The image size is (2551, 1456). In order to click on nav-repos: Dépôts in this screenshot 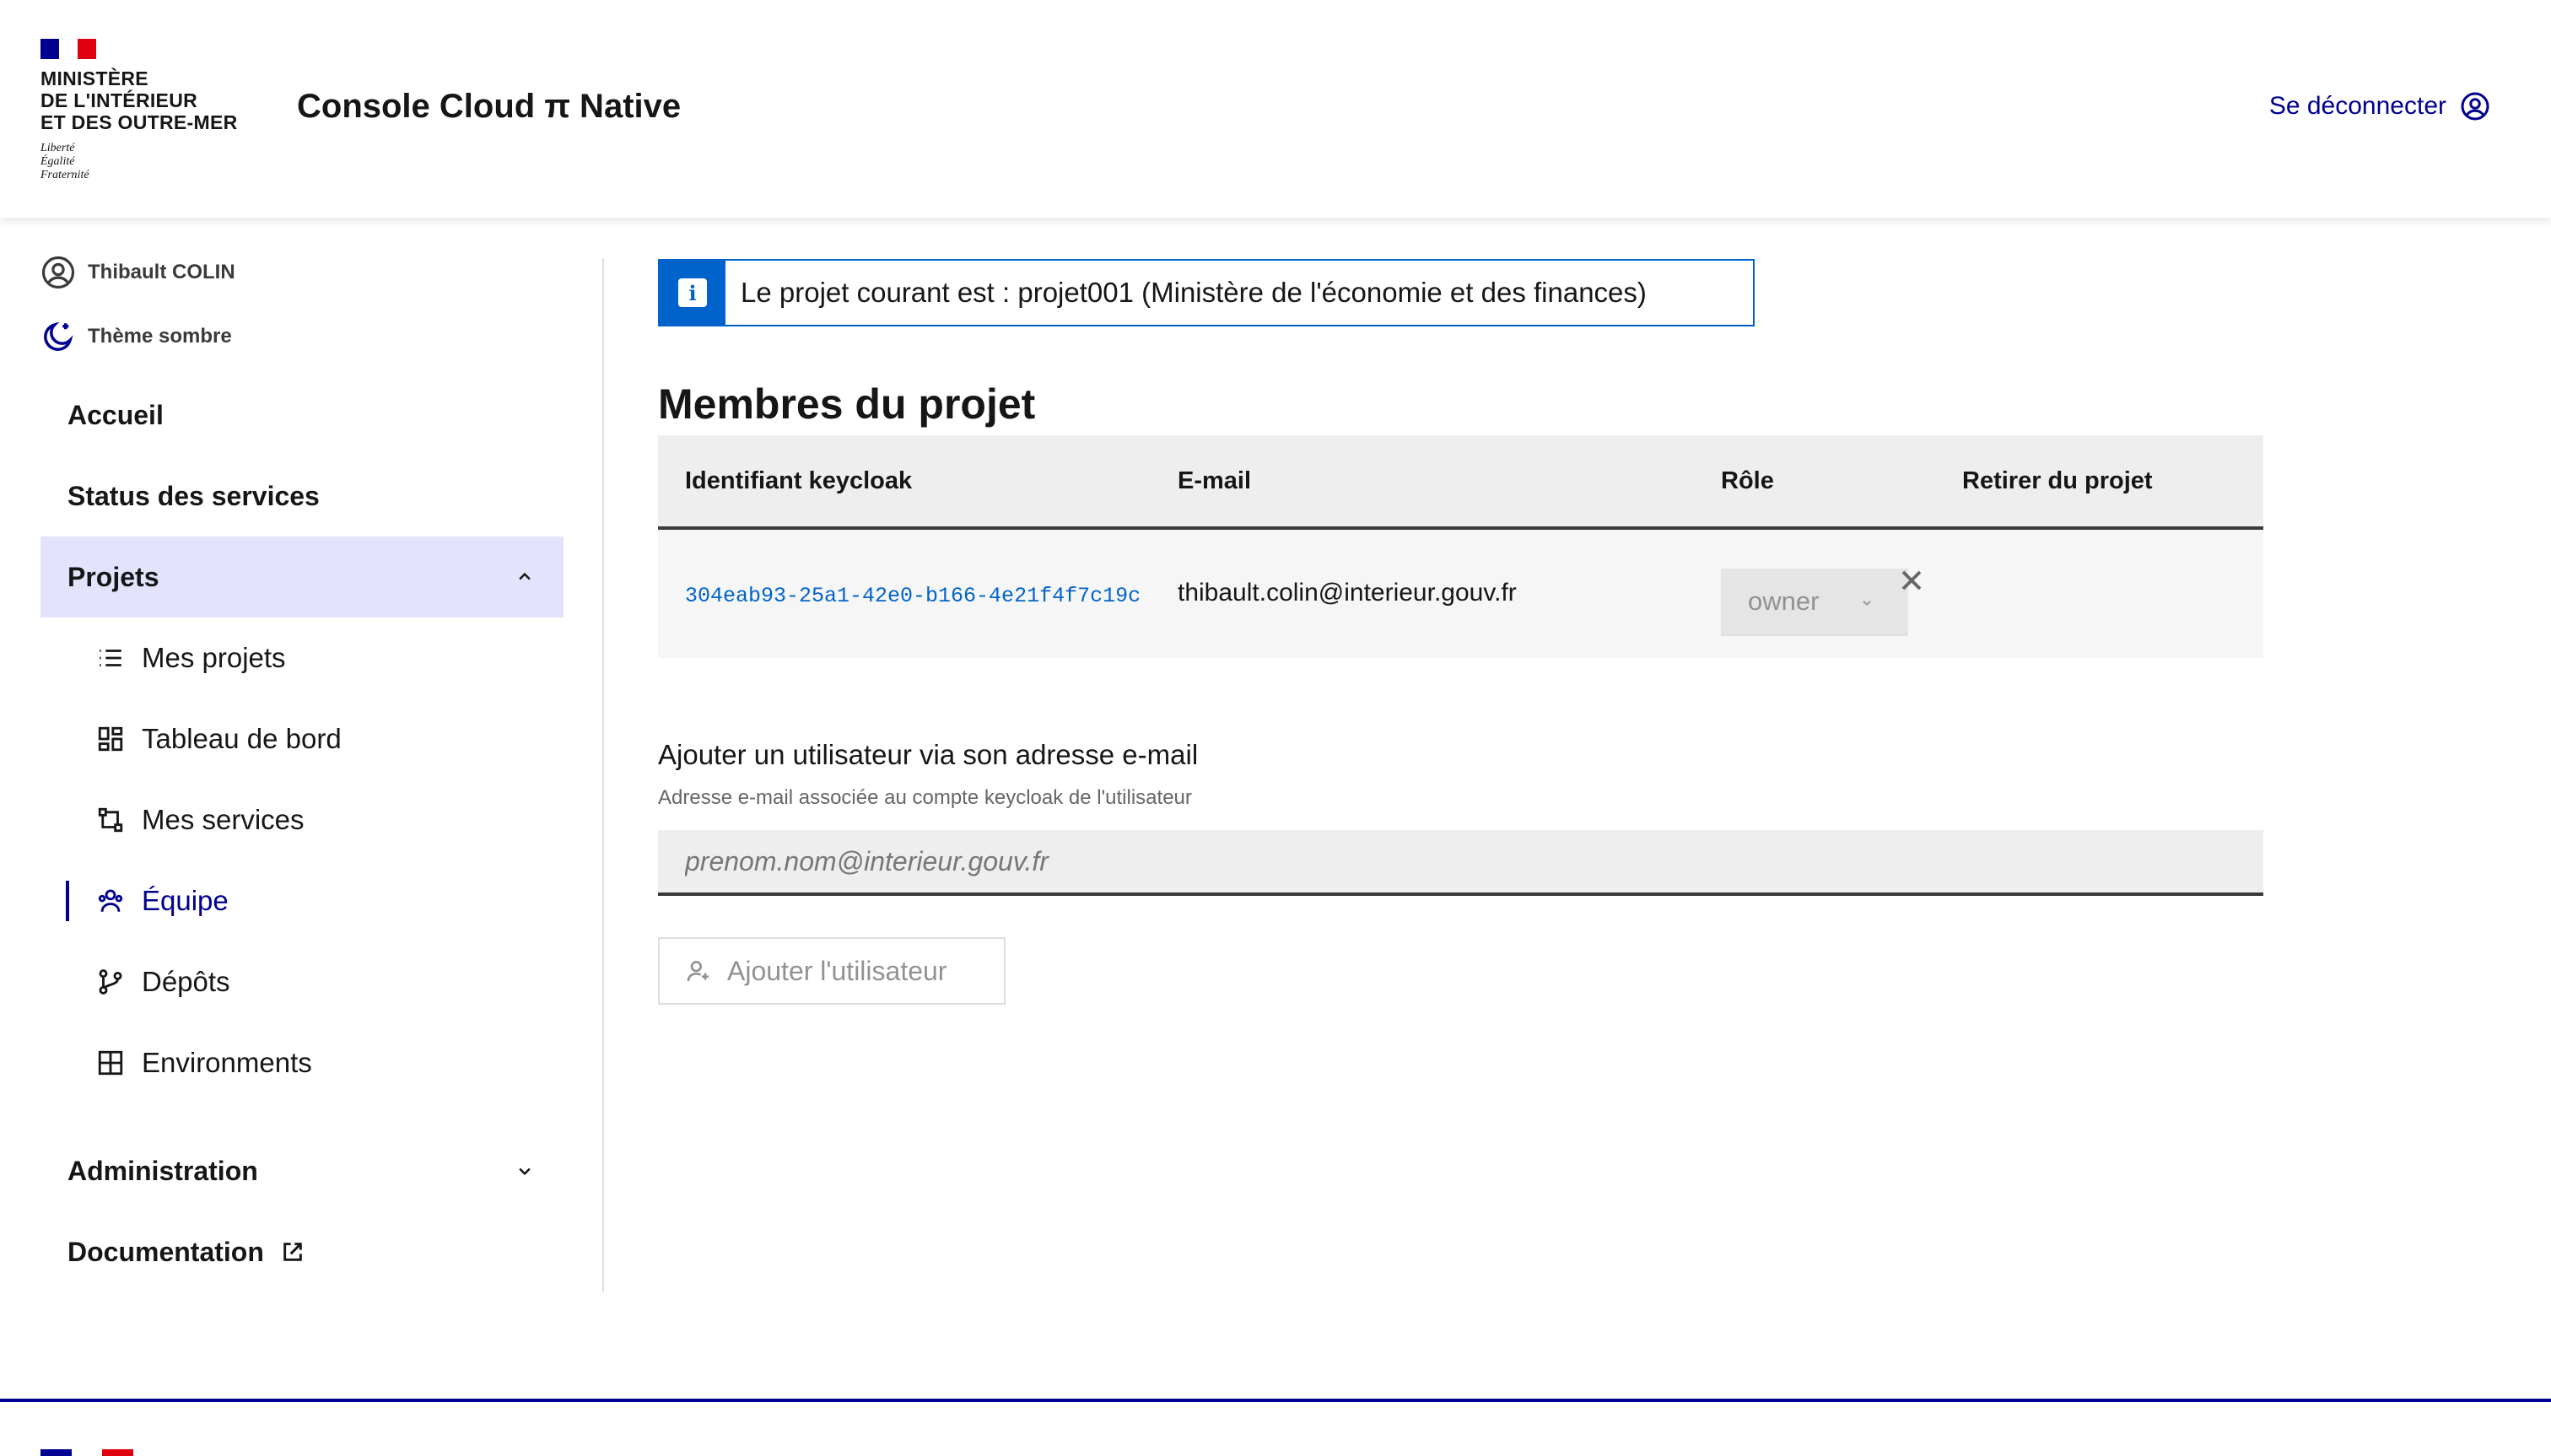, I will do `click(302, 982)`.